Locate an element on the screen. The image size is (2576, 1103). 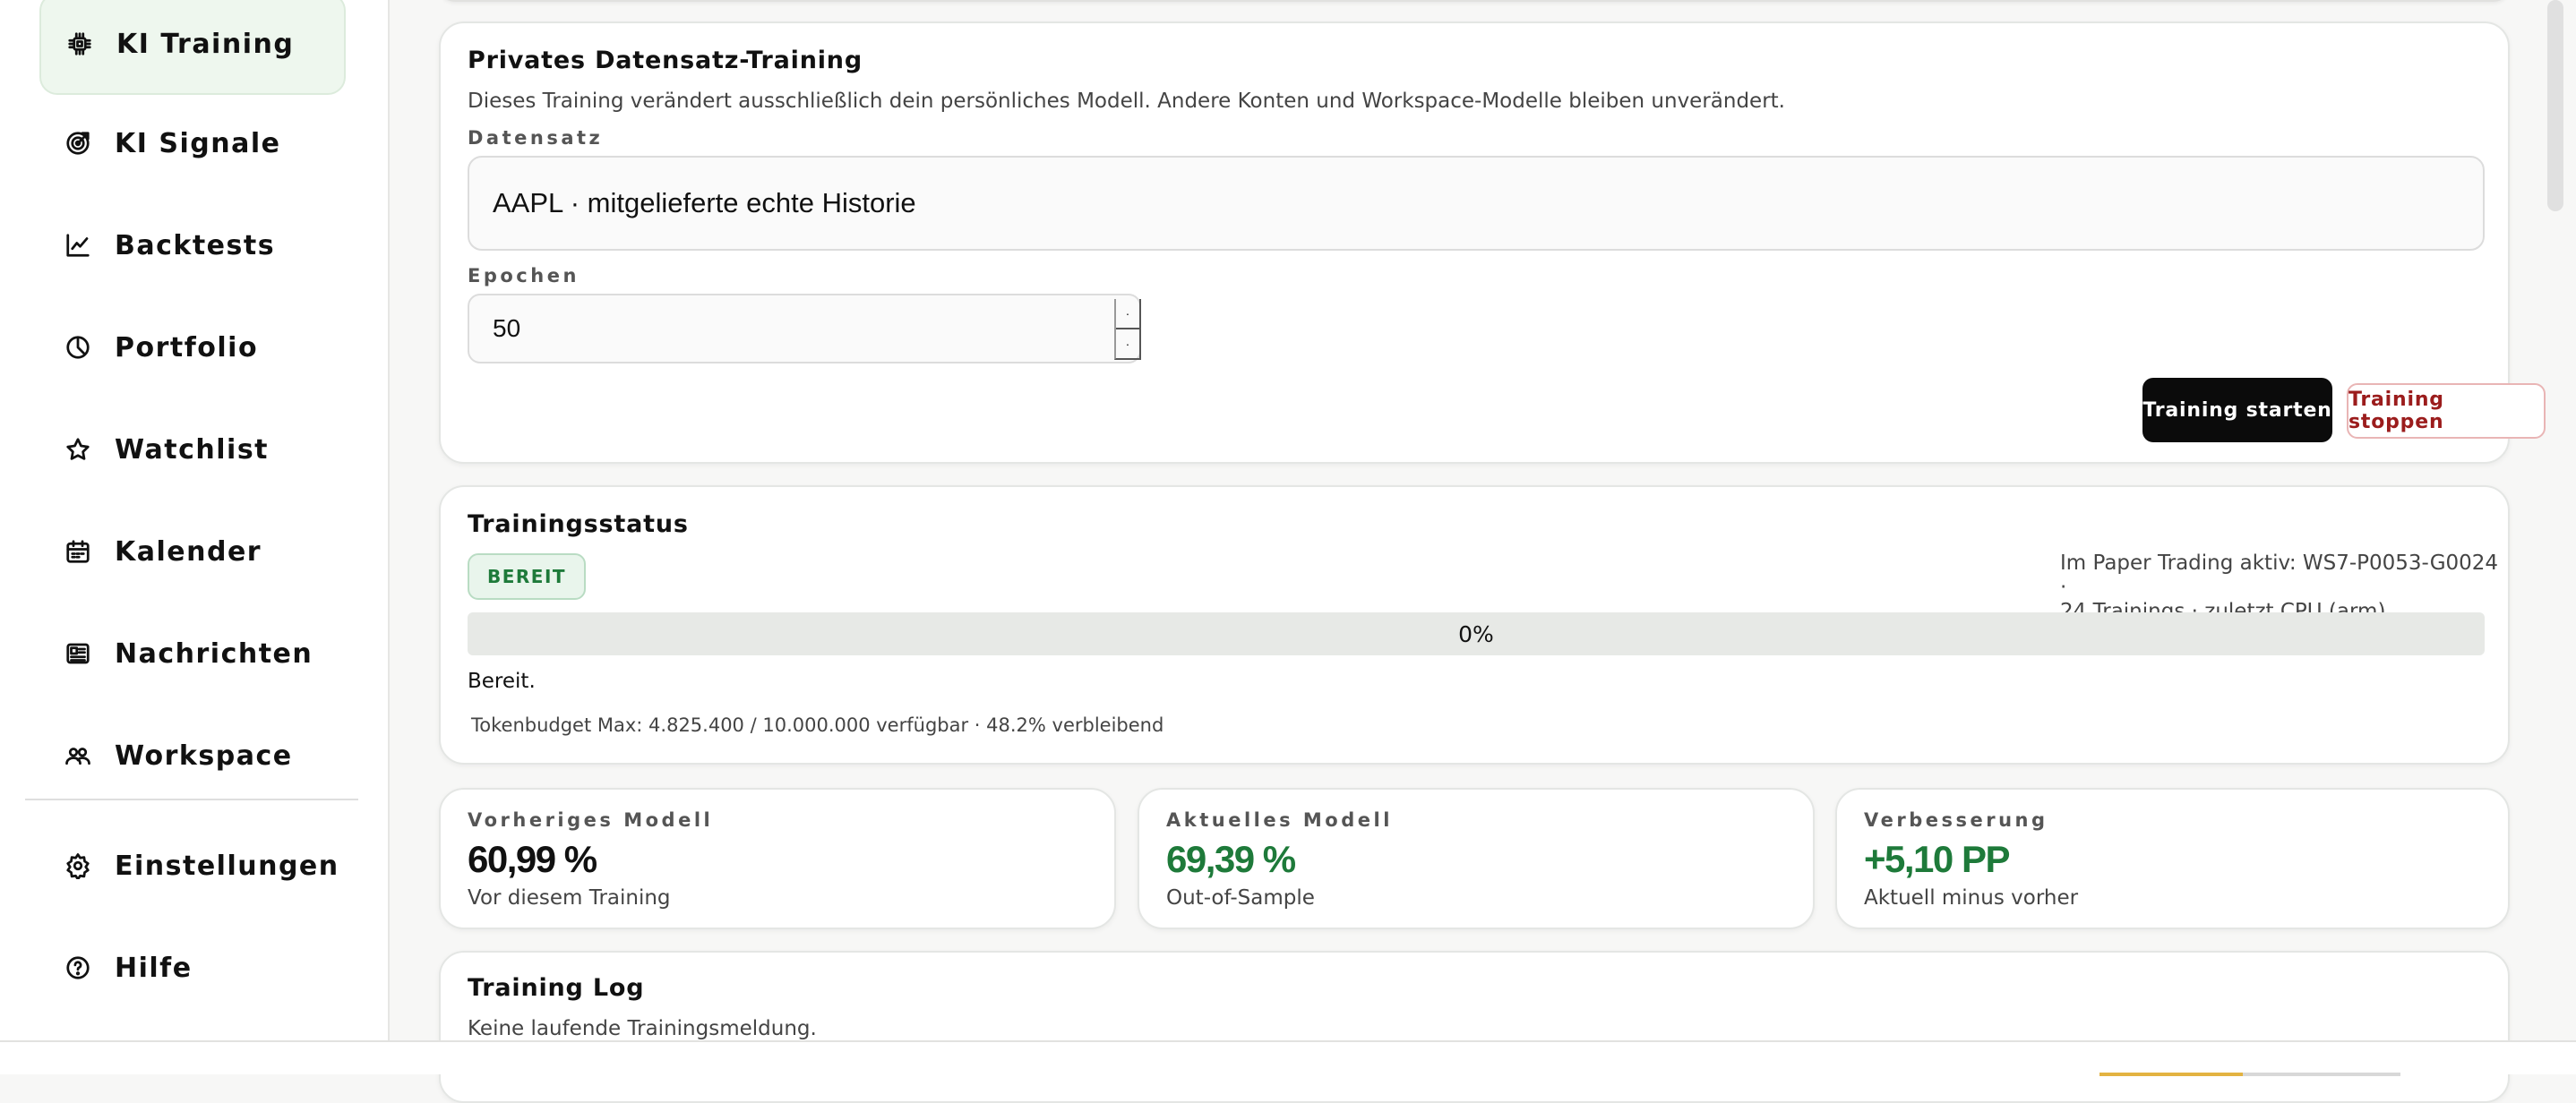
sidebar-divider is located at coordinates (191, 799).